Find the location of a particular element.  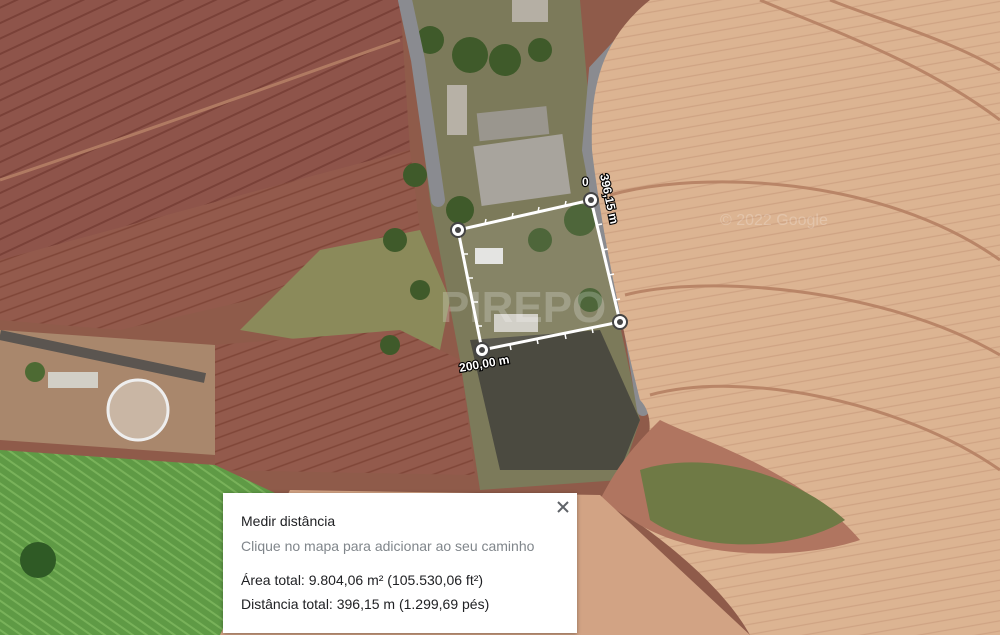

field-lower-middle is located at coordinates (345, 402).